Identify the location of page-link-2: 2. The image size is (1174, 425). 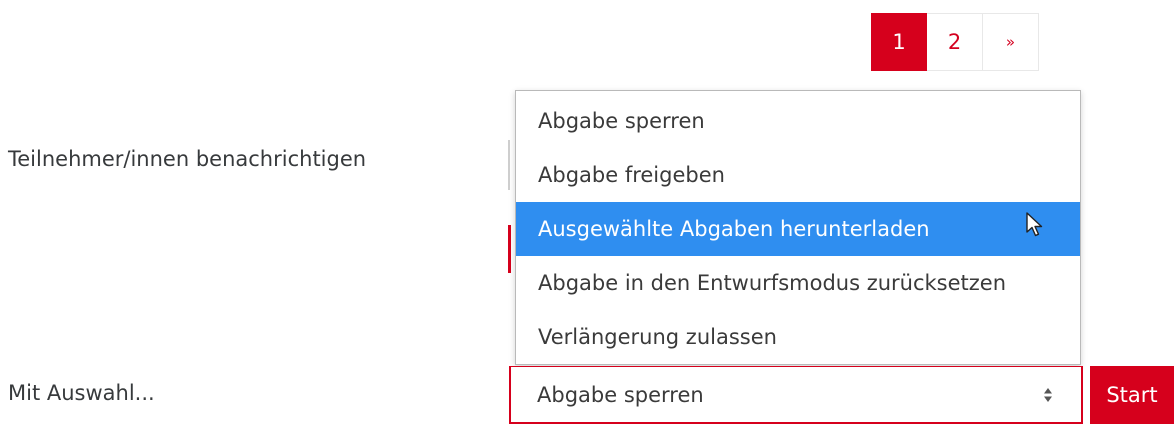
(955, 42).